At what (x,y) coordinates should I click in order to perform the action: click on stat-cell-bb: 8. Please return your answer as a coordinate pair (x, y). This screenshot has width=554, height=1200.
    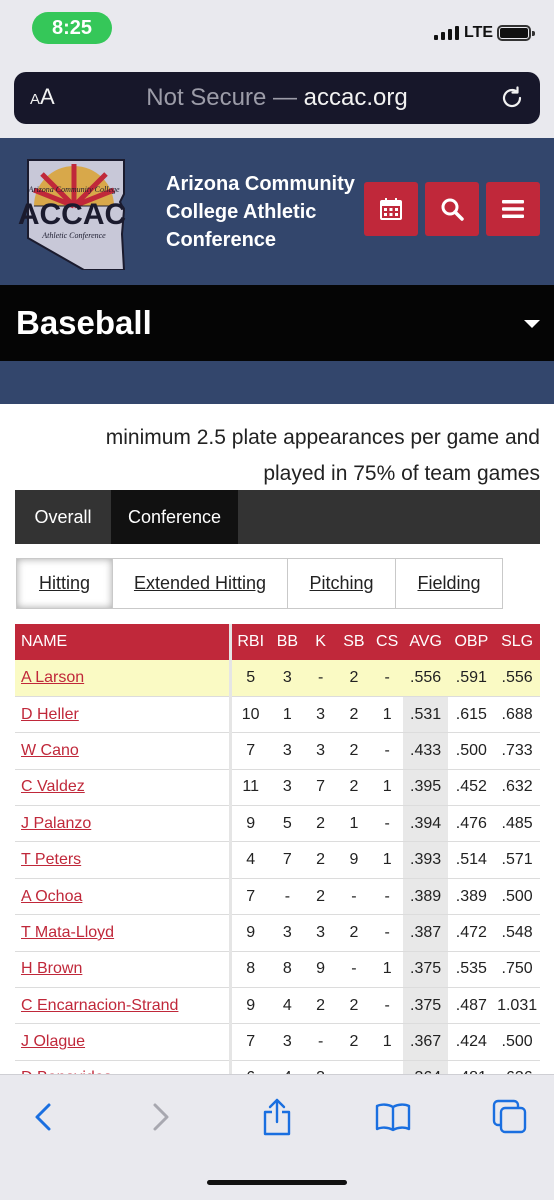
    Looking at the image, I should click on (287, 970).